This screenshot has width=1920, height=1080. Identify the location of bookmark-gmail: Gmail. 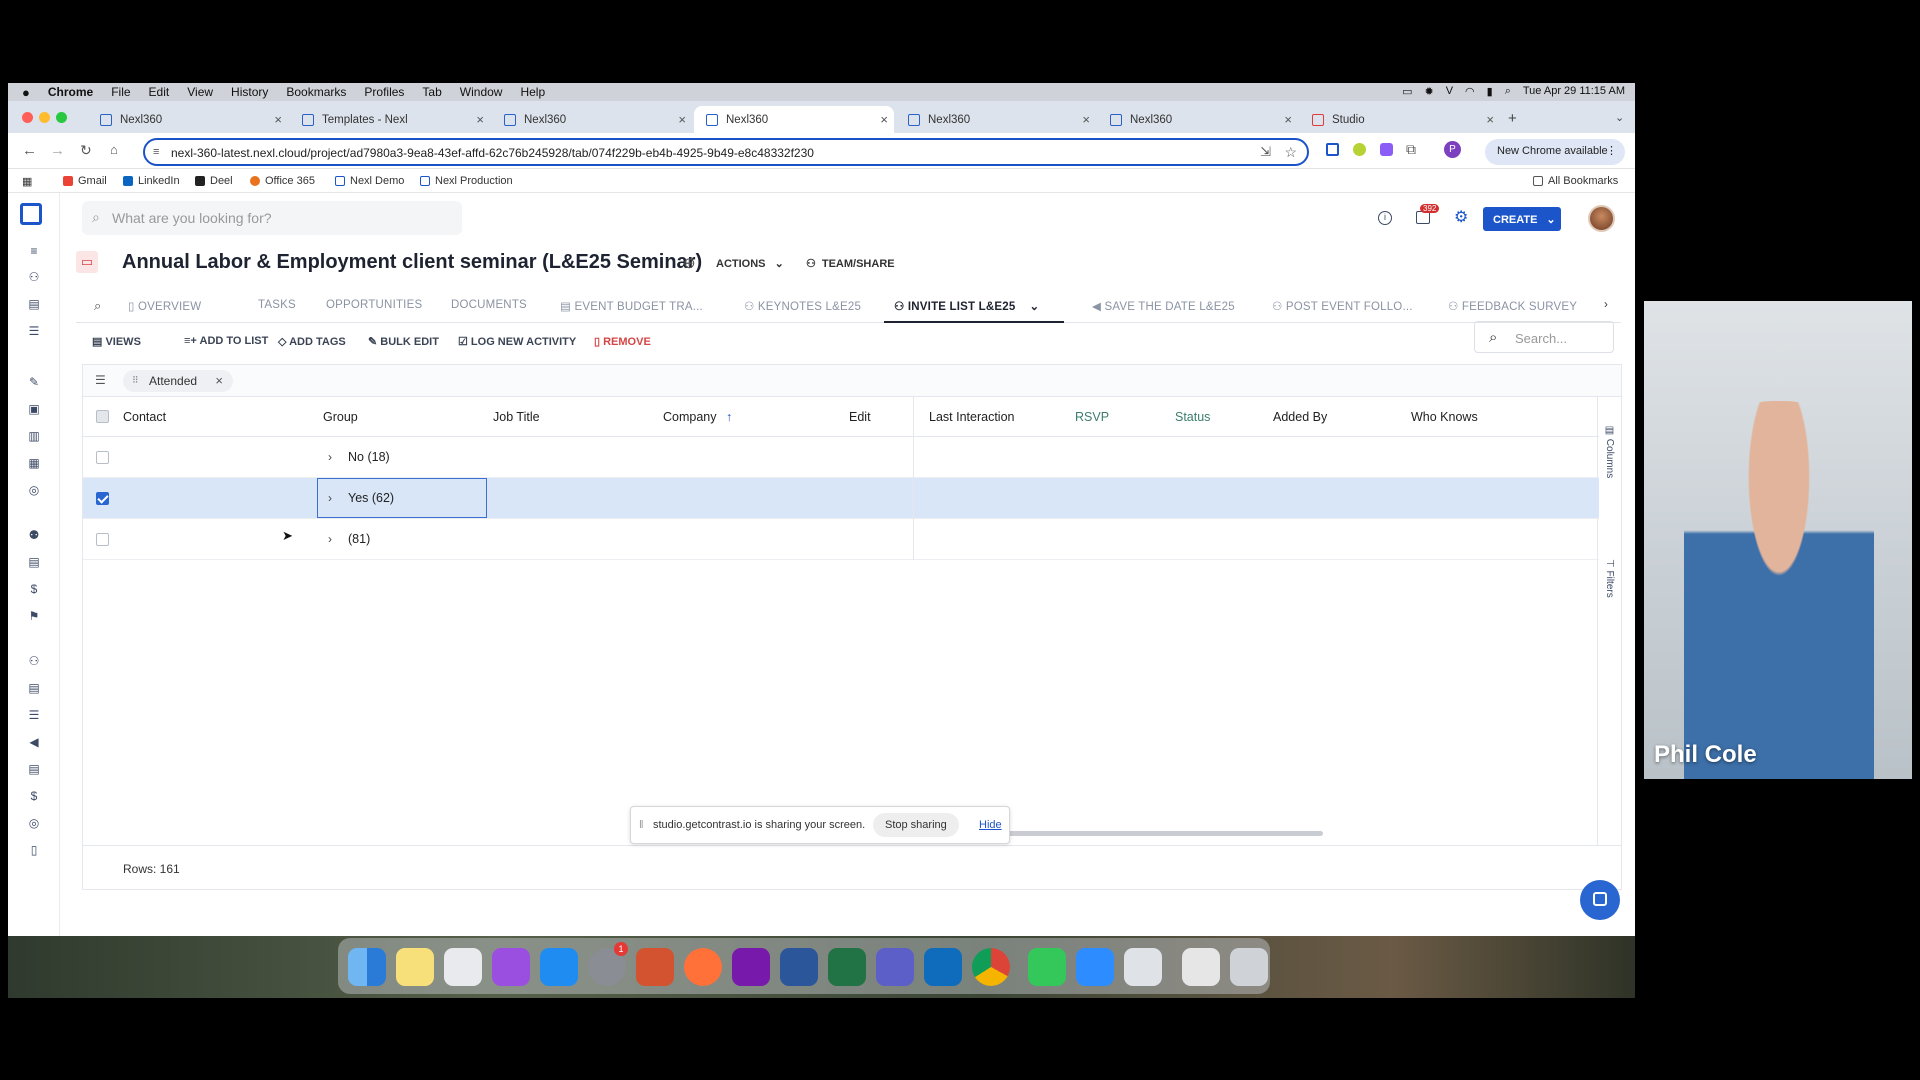
(85, 181).